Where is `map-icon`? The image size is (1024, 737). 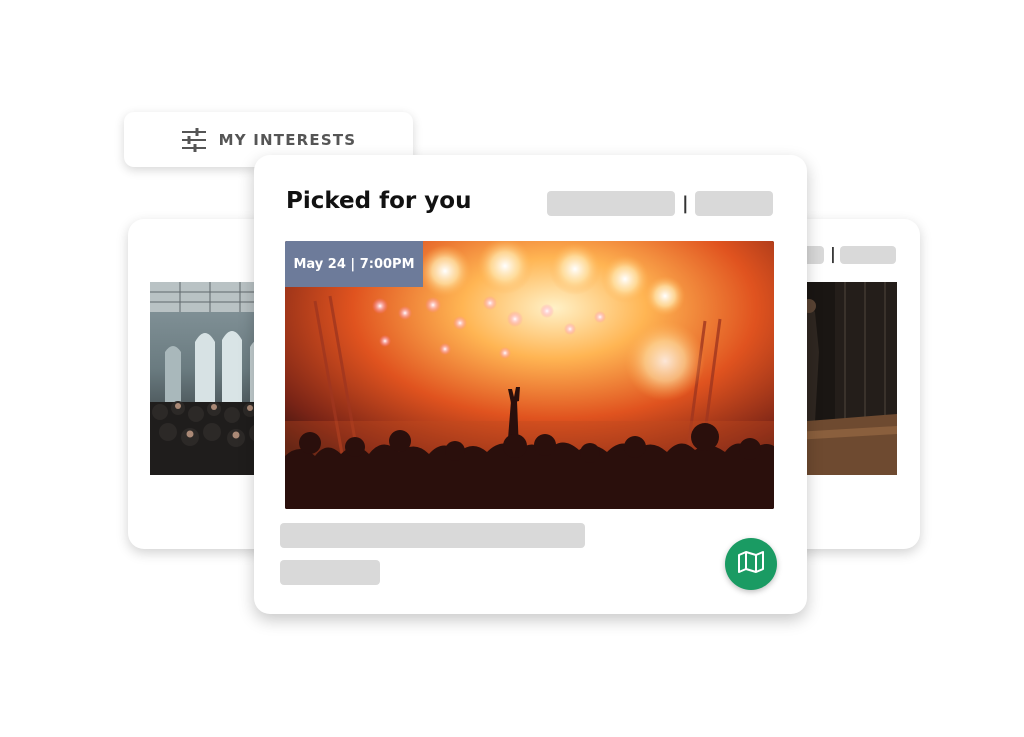
map-icon is located at coordinates (751, 564).